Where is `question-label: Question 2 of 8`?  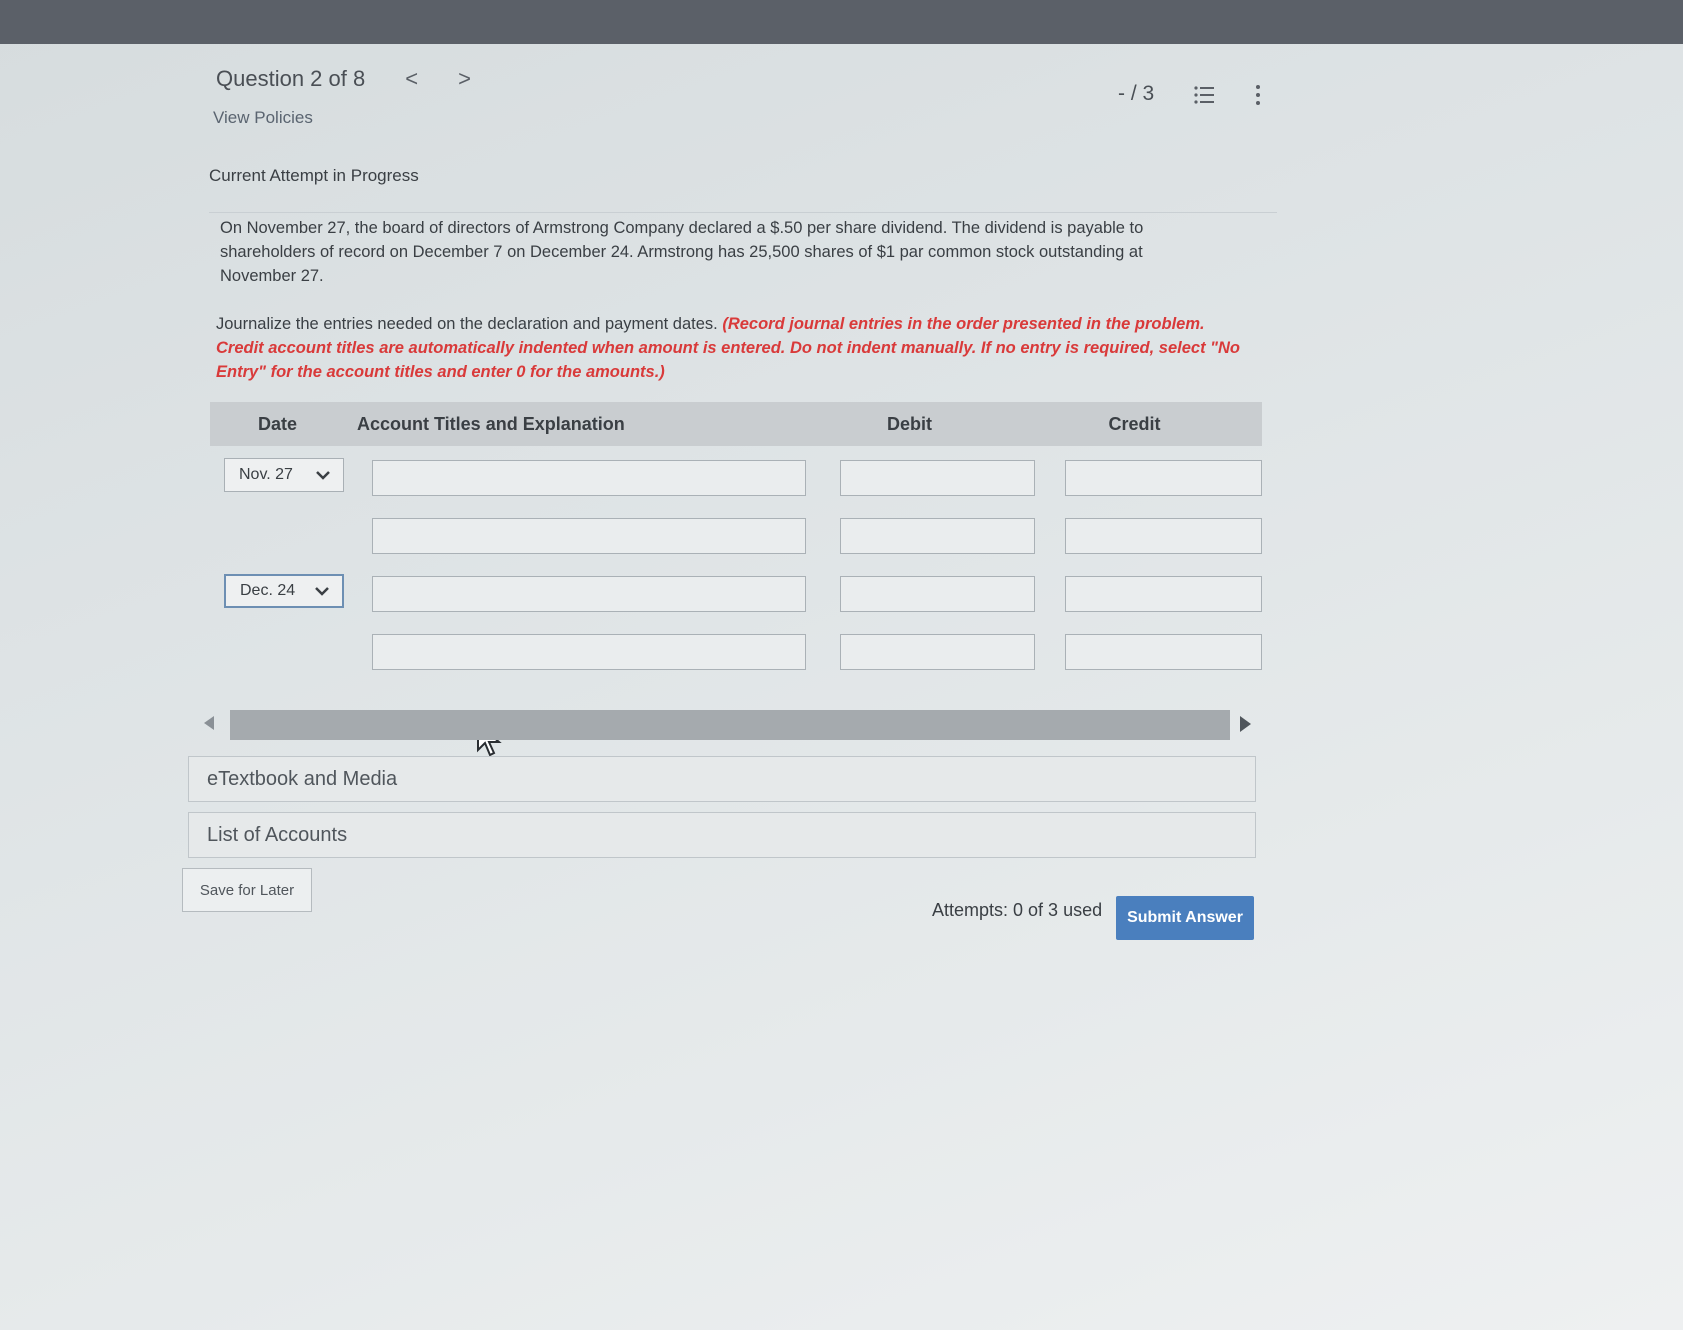 question-label: Question 2 of 8 is located at coordinates (291, 78).